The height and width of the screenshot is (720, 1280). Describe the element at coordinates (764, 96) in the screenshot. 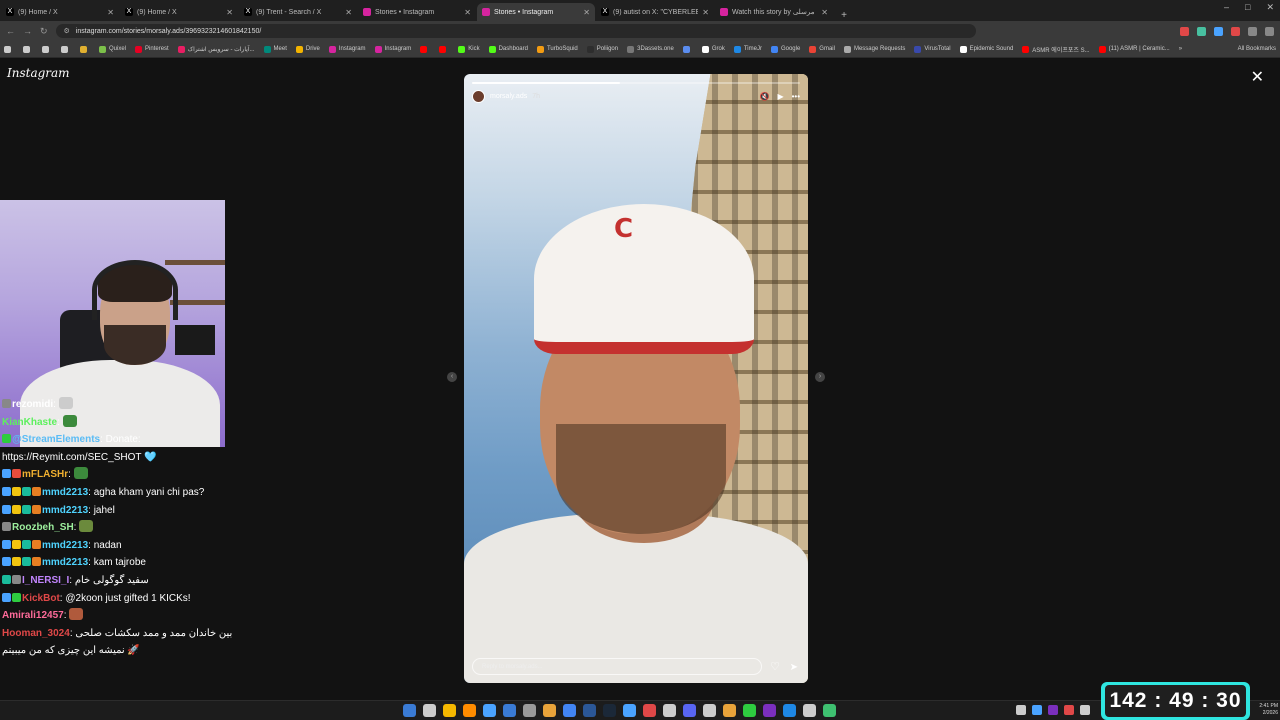

I see `mute-icon: 🔇` at that location.